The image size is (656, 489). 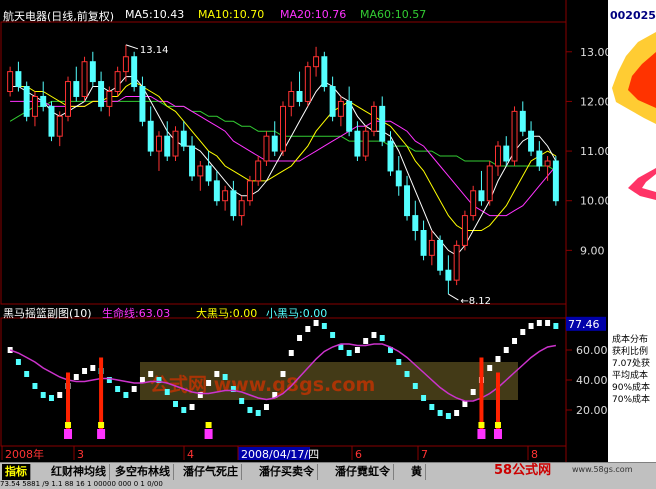 I want to click on cost-stat-line: 平均成本, so click(x=630, y=376).